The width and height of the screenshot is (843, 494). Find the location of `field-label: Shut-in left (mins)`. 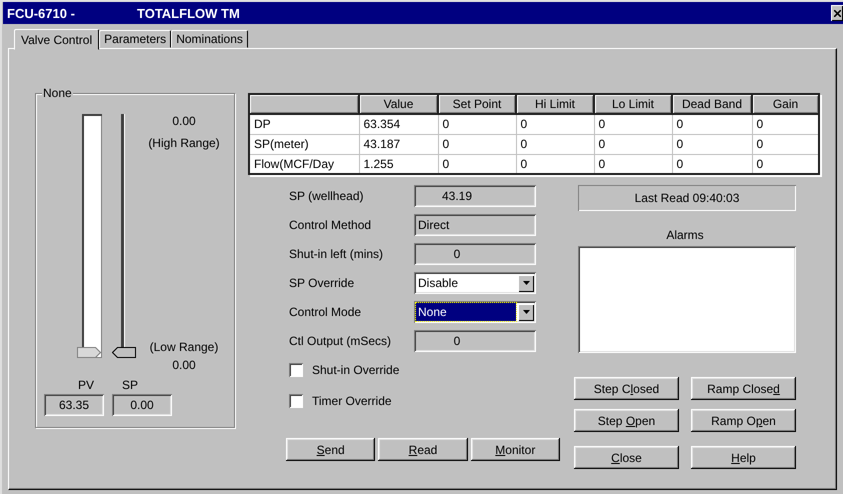

field-label: Shut-in left (mins) is located at coordinates (336, 254).